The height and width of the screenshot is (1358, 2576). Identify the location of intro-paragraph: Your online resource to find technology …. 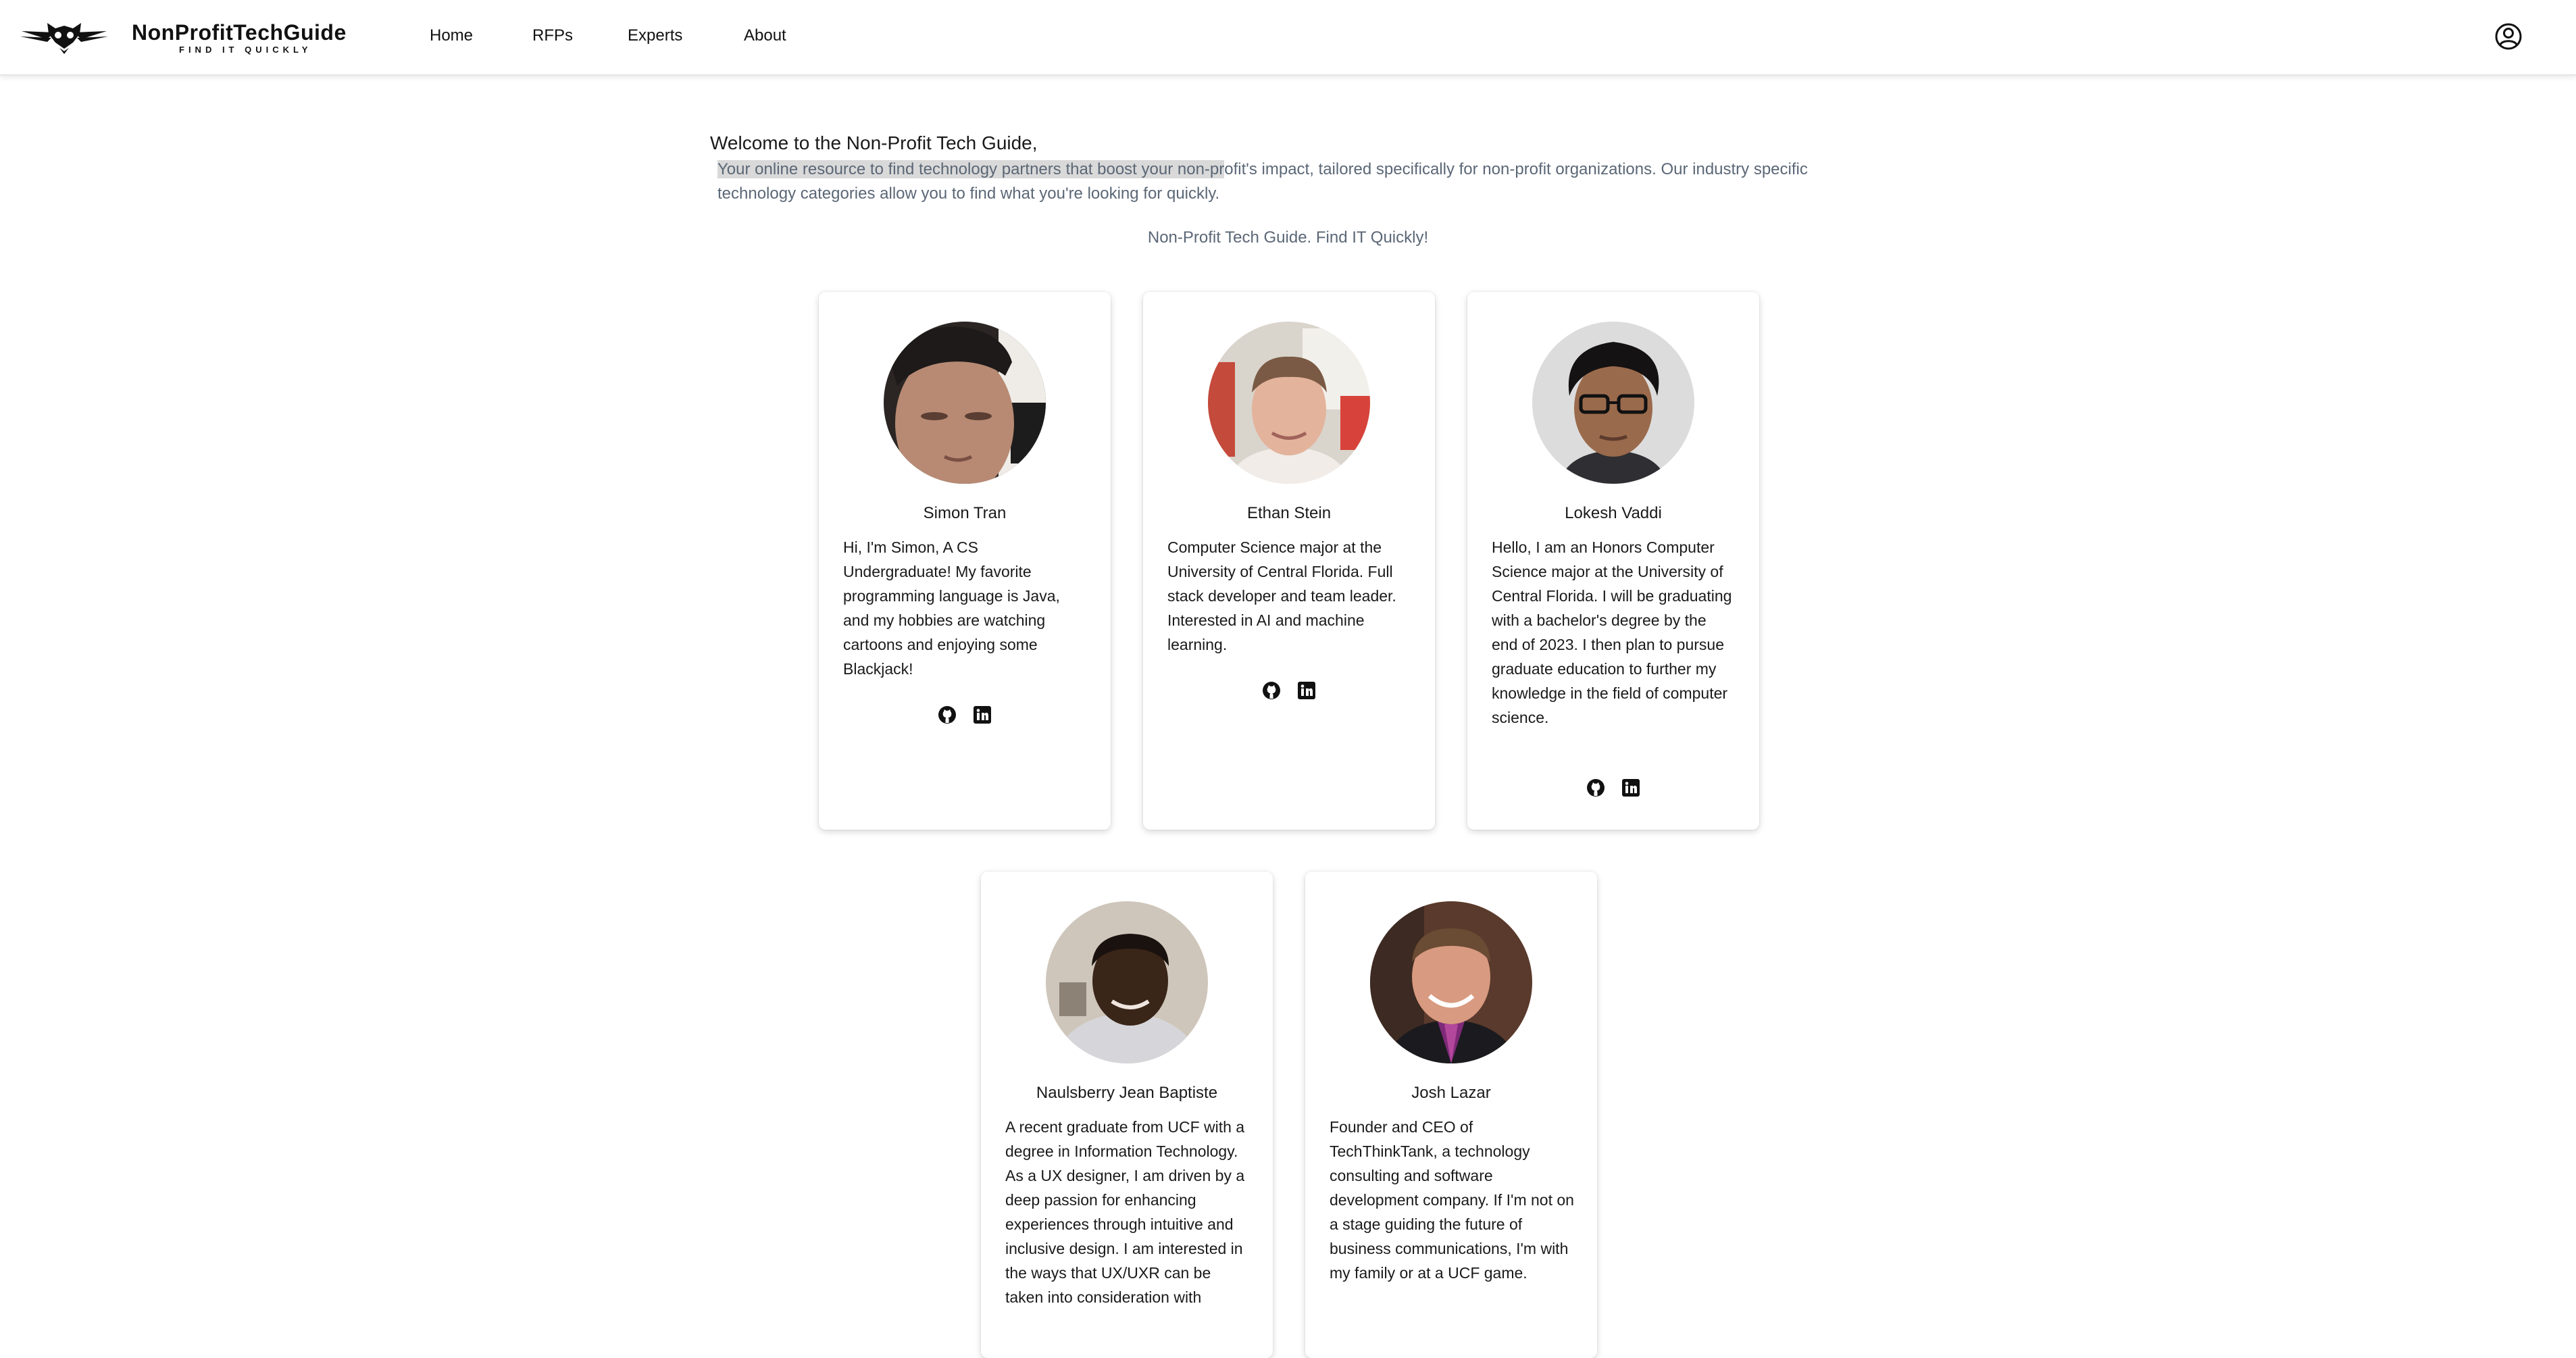
(1284, 182).